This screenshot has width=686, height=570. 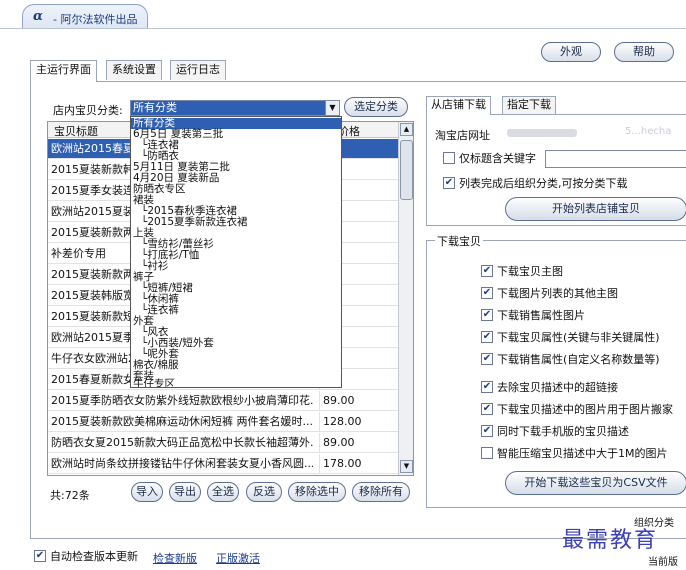 What do you see at coordinates (223, 443) in the screenshot?
I see `table-row: 防晒衣女夏2015新款大码正品宽松中长款长袖超薄外... 89.00` at bounding box center [223, 443].